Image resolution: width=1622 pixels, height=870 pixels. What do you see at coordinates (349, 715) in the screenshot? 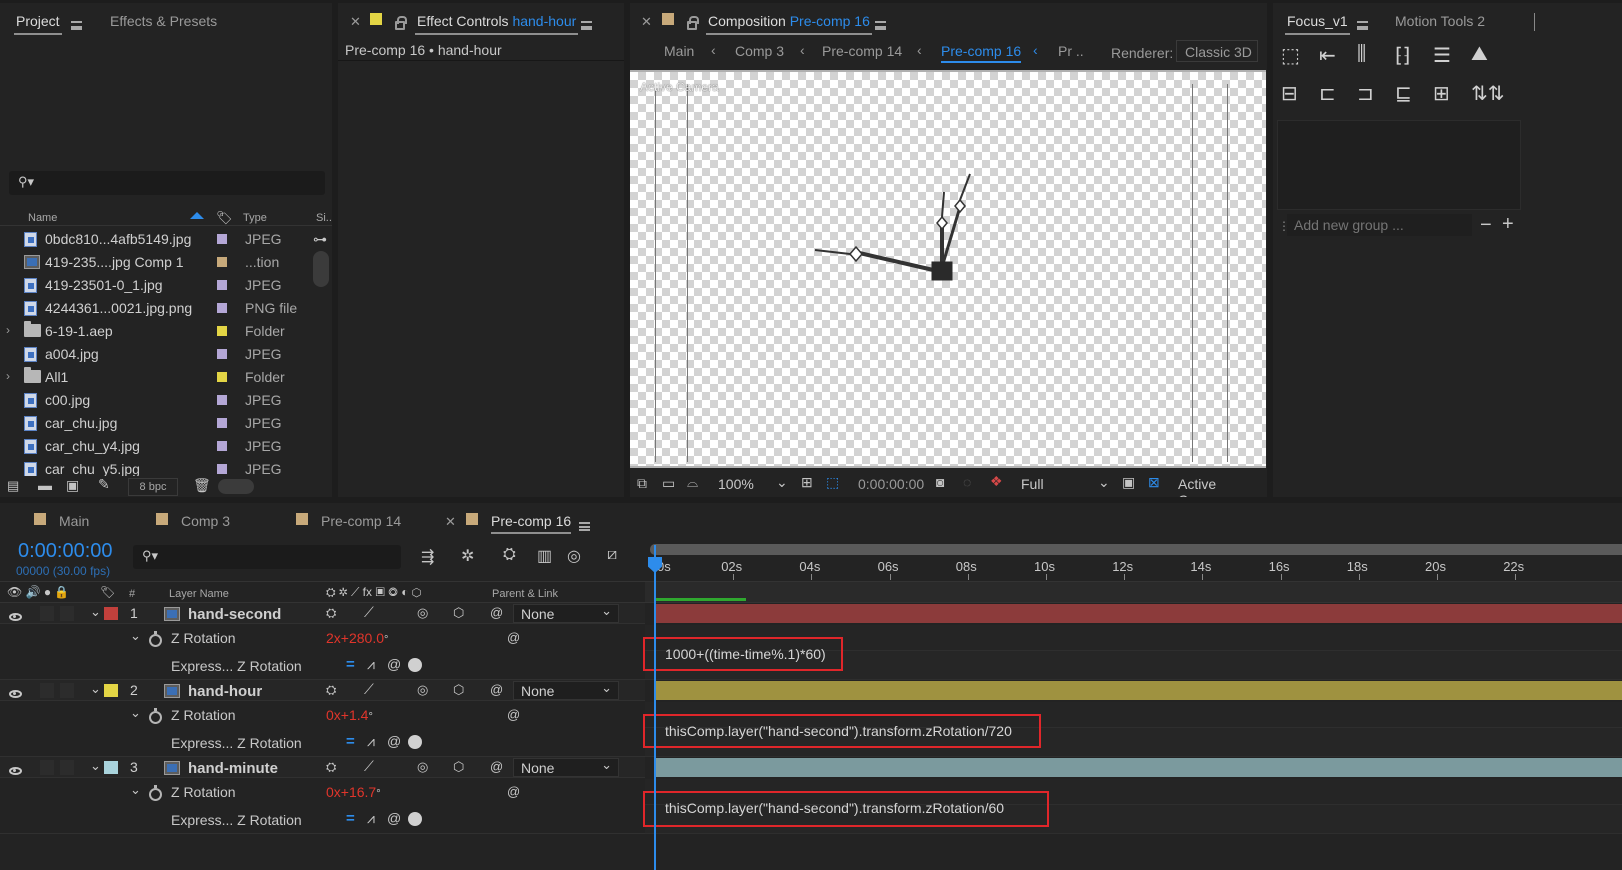
I see `property-value: 0x+1.4°` at bounding box center [349, 715].